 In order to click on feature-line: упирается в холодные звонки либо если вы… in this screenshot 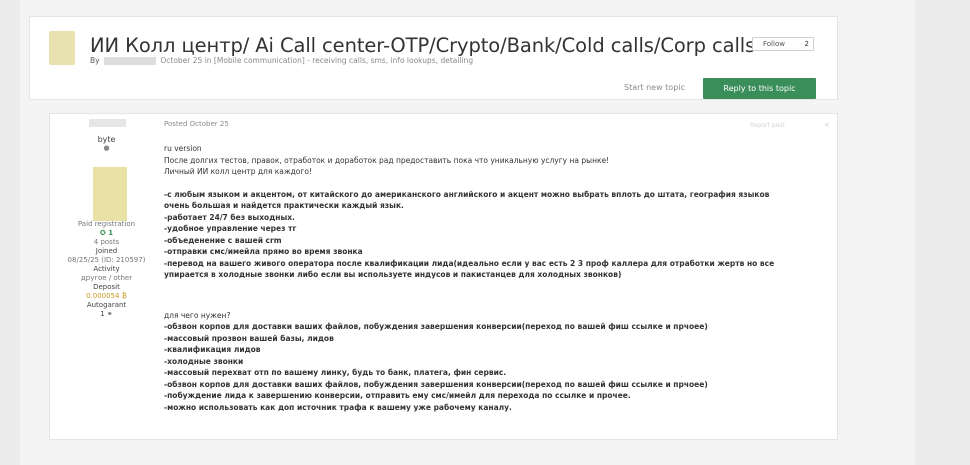, I will do `click(393, 274)`.